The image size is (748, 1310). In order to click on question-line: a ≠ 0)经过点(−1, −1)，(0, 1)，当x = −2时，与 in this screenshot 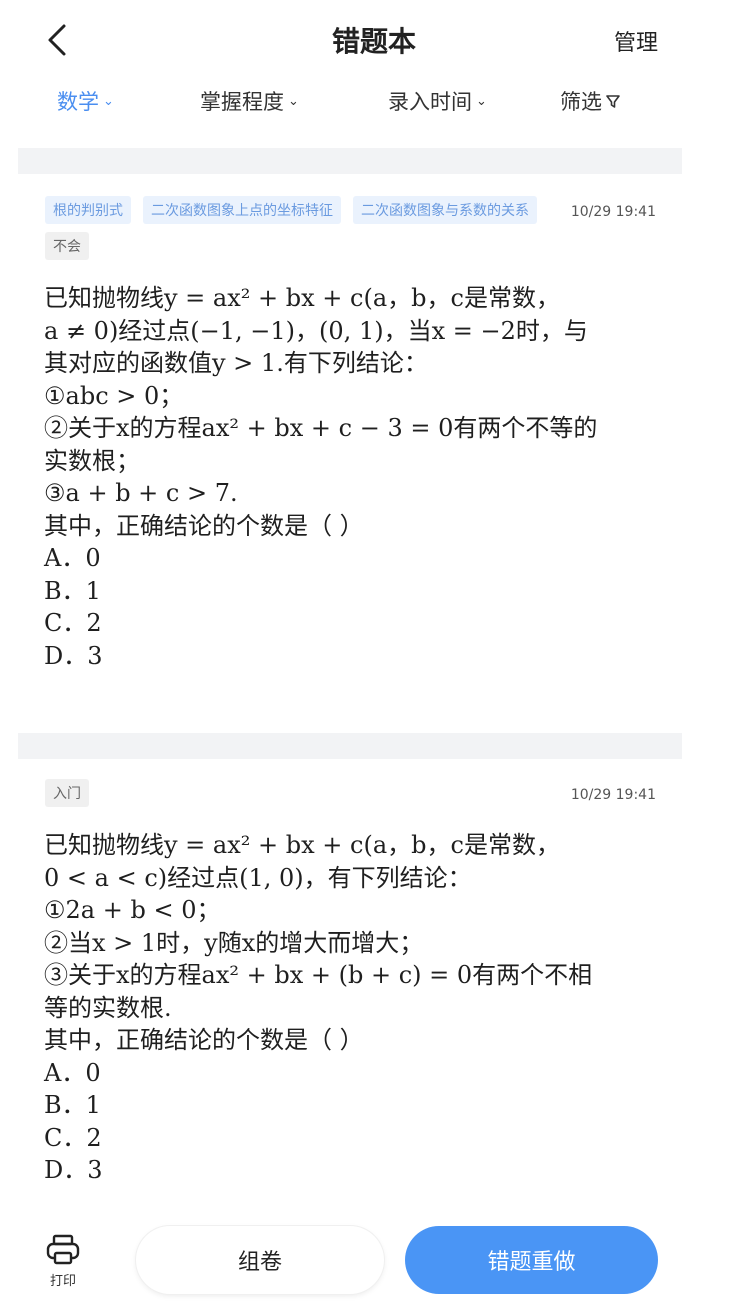, I will do `click(316, 330)`.